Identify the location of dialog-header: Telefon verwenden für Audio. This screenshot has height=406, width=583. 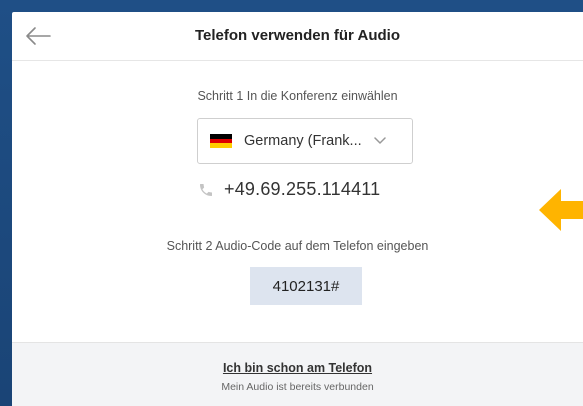
(297, 36).